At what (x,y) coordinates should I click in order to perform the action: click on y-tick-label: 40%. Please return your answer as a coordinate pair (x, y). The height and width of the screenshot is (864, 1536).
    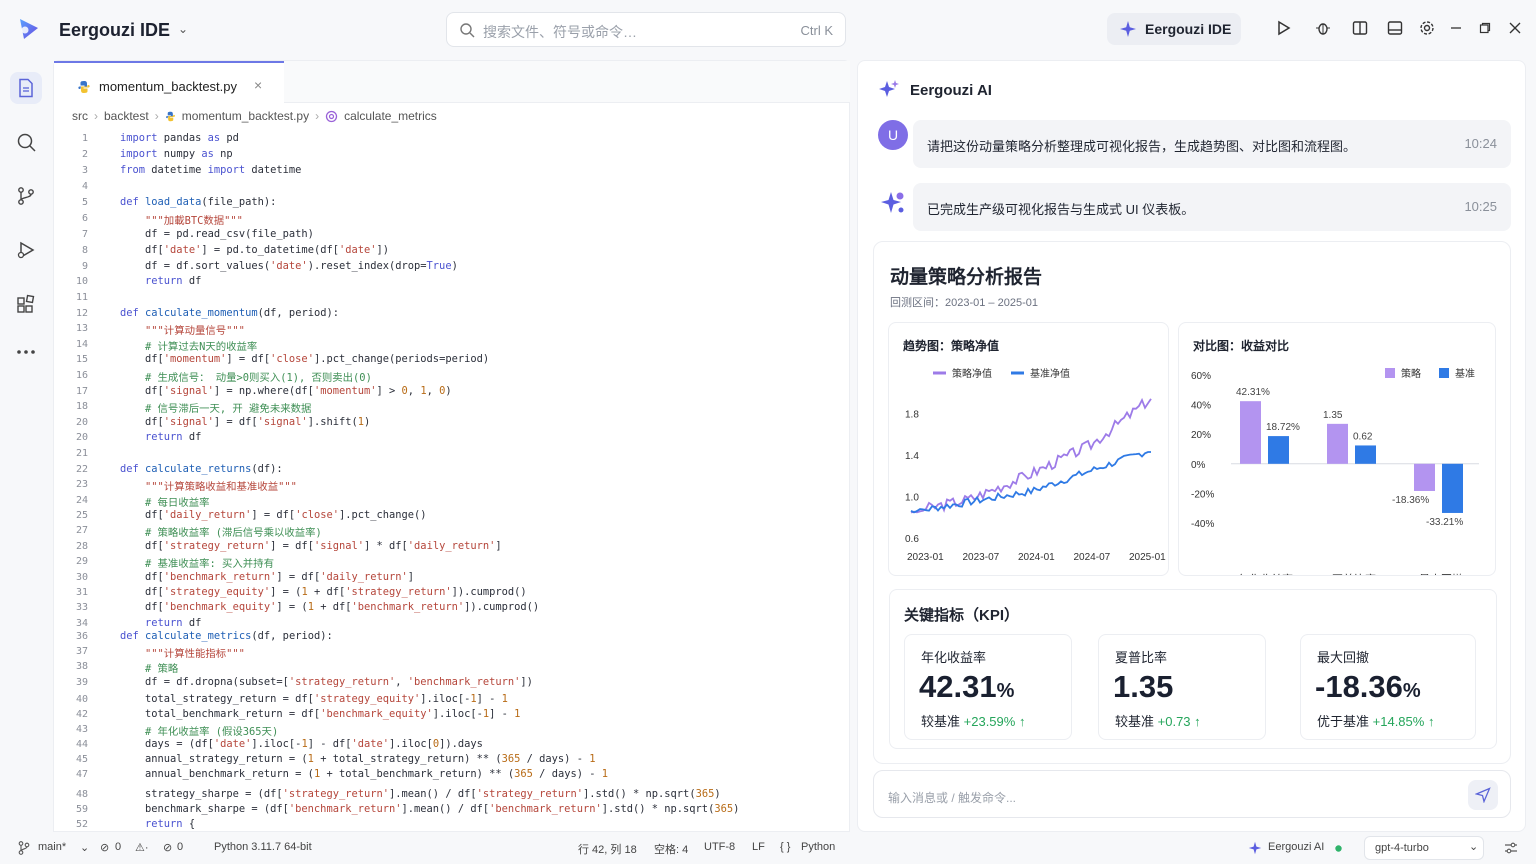
    Looking at the image, I should click on (1201, 406).